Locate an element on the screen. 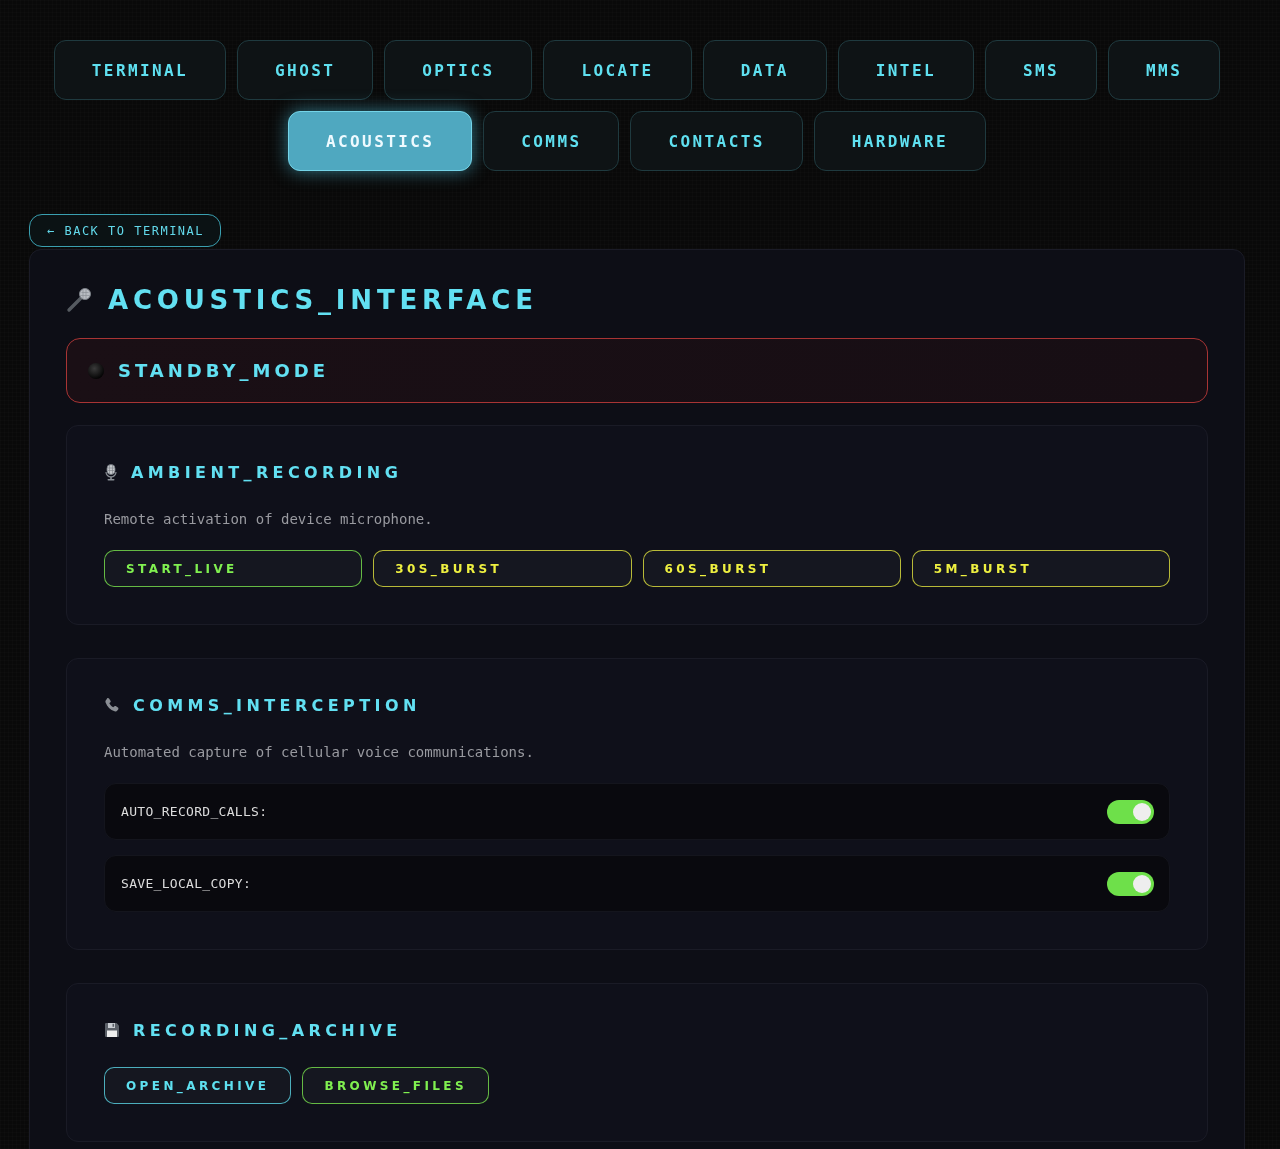 The image size is (1280, 1149). nav-tab: INTEL is located at coordinates (905, 70).